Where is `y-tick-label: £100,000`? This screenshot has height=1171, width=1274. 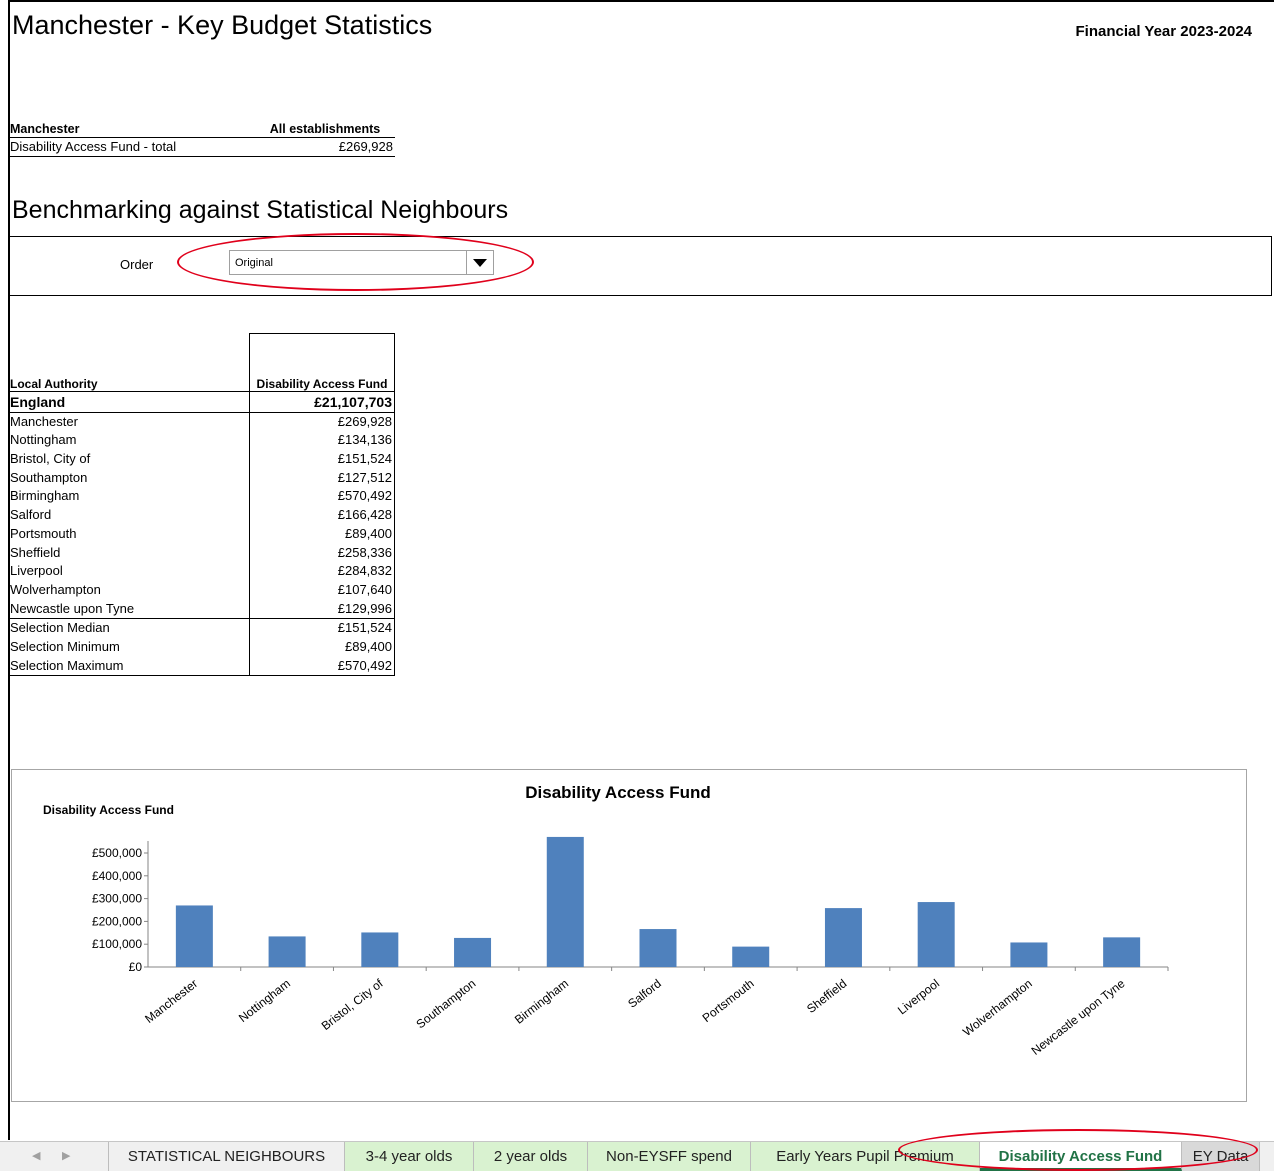
y-tick-label: £100,000 is located at coordinates (117, 944).